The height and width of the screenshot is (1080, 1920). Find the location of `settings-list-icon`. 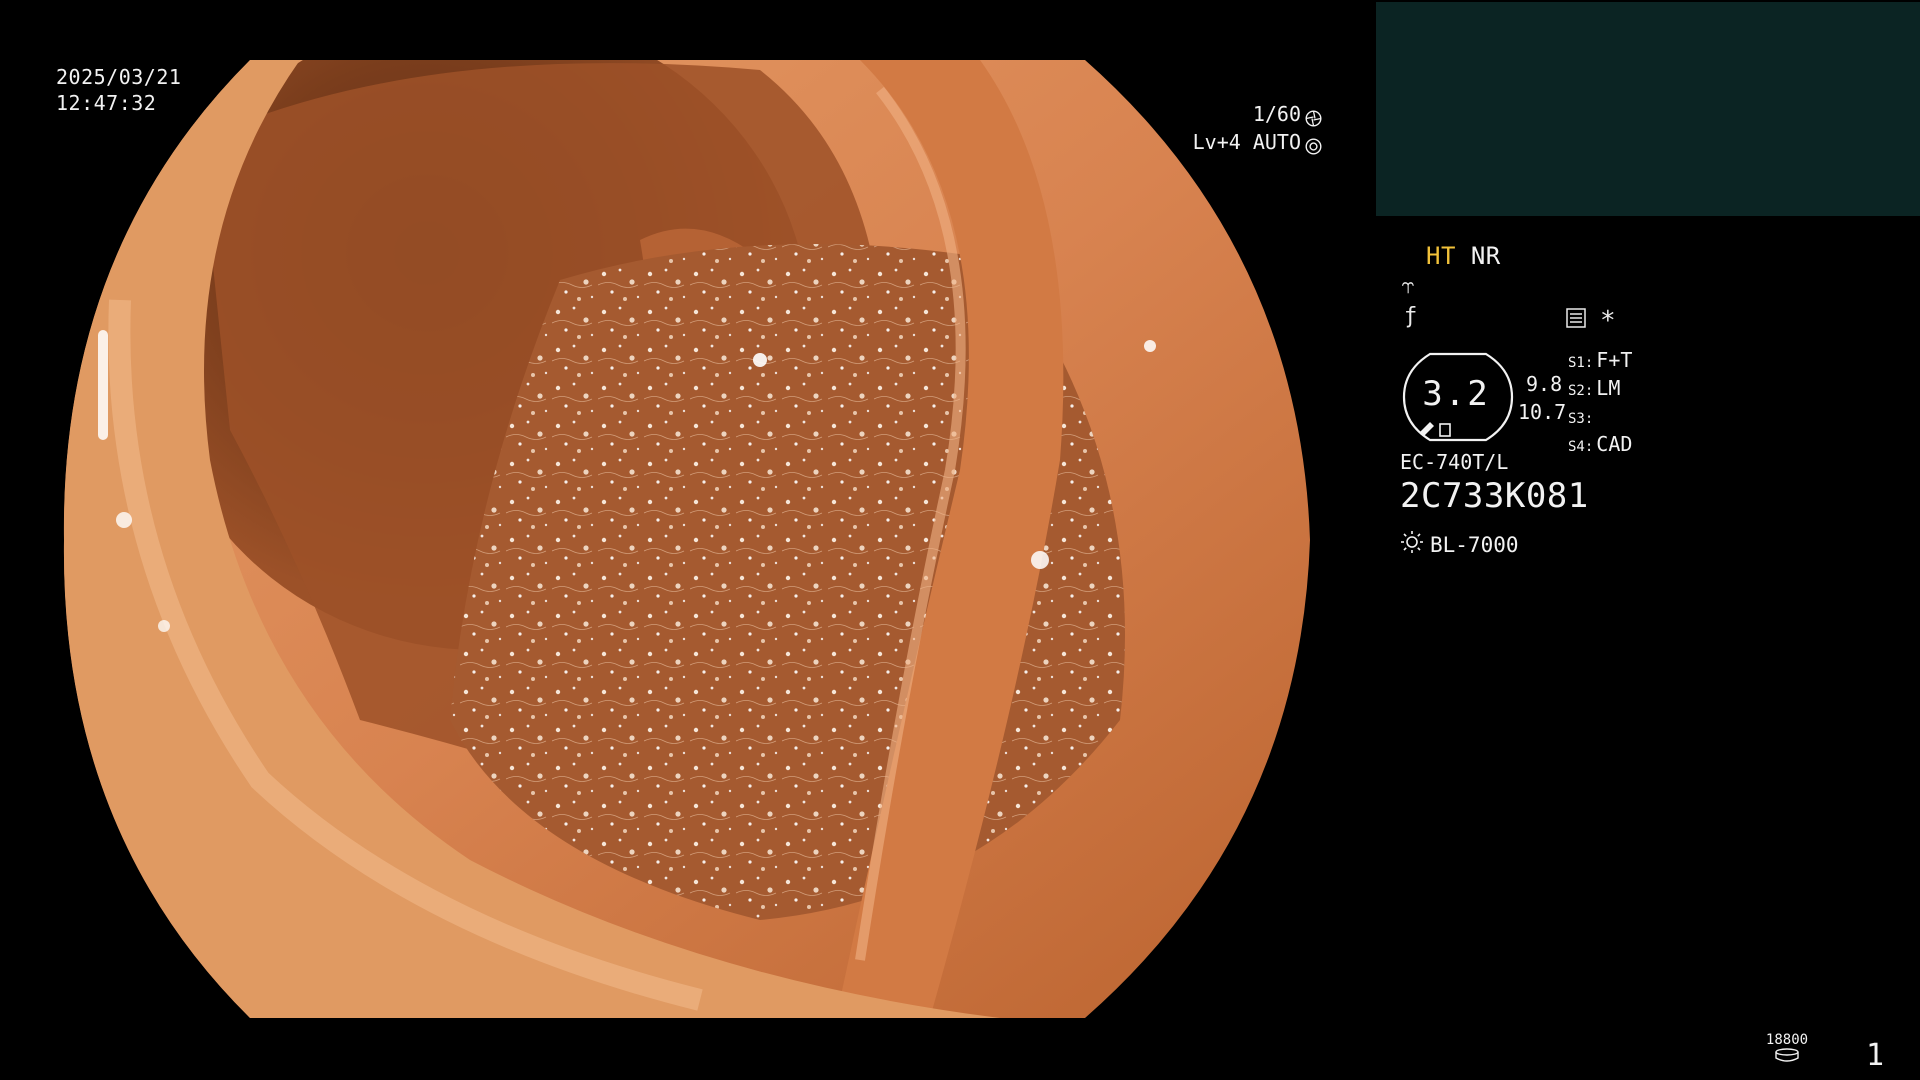

settings-list-icon is located at coordinates (1576, 320).